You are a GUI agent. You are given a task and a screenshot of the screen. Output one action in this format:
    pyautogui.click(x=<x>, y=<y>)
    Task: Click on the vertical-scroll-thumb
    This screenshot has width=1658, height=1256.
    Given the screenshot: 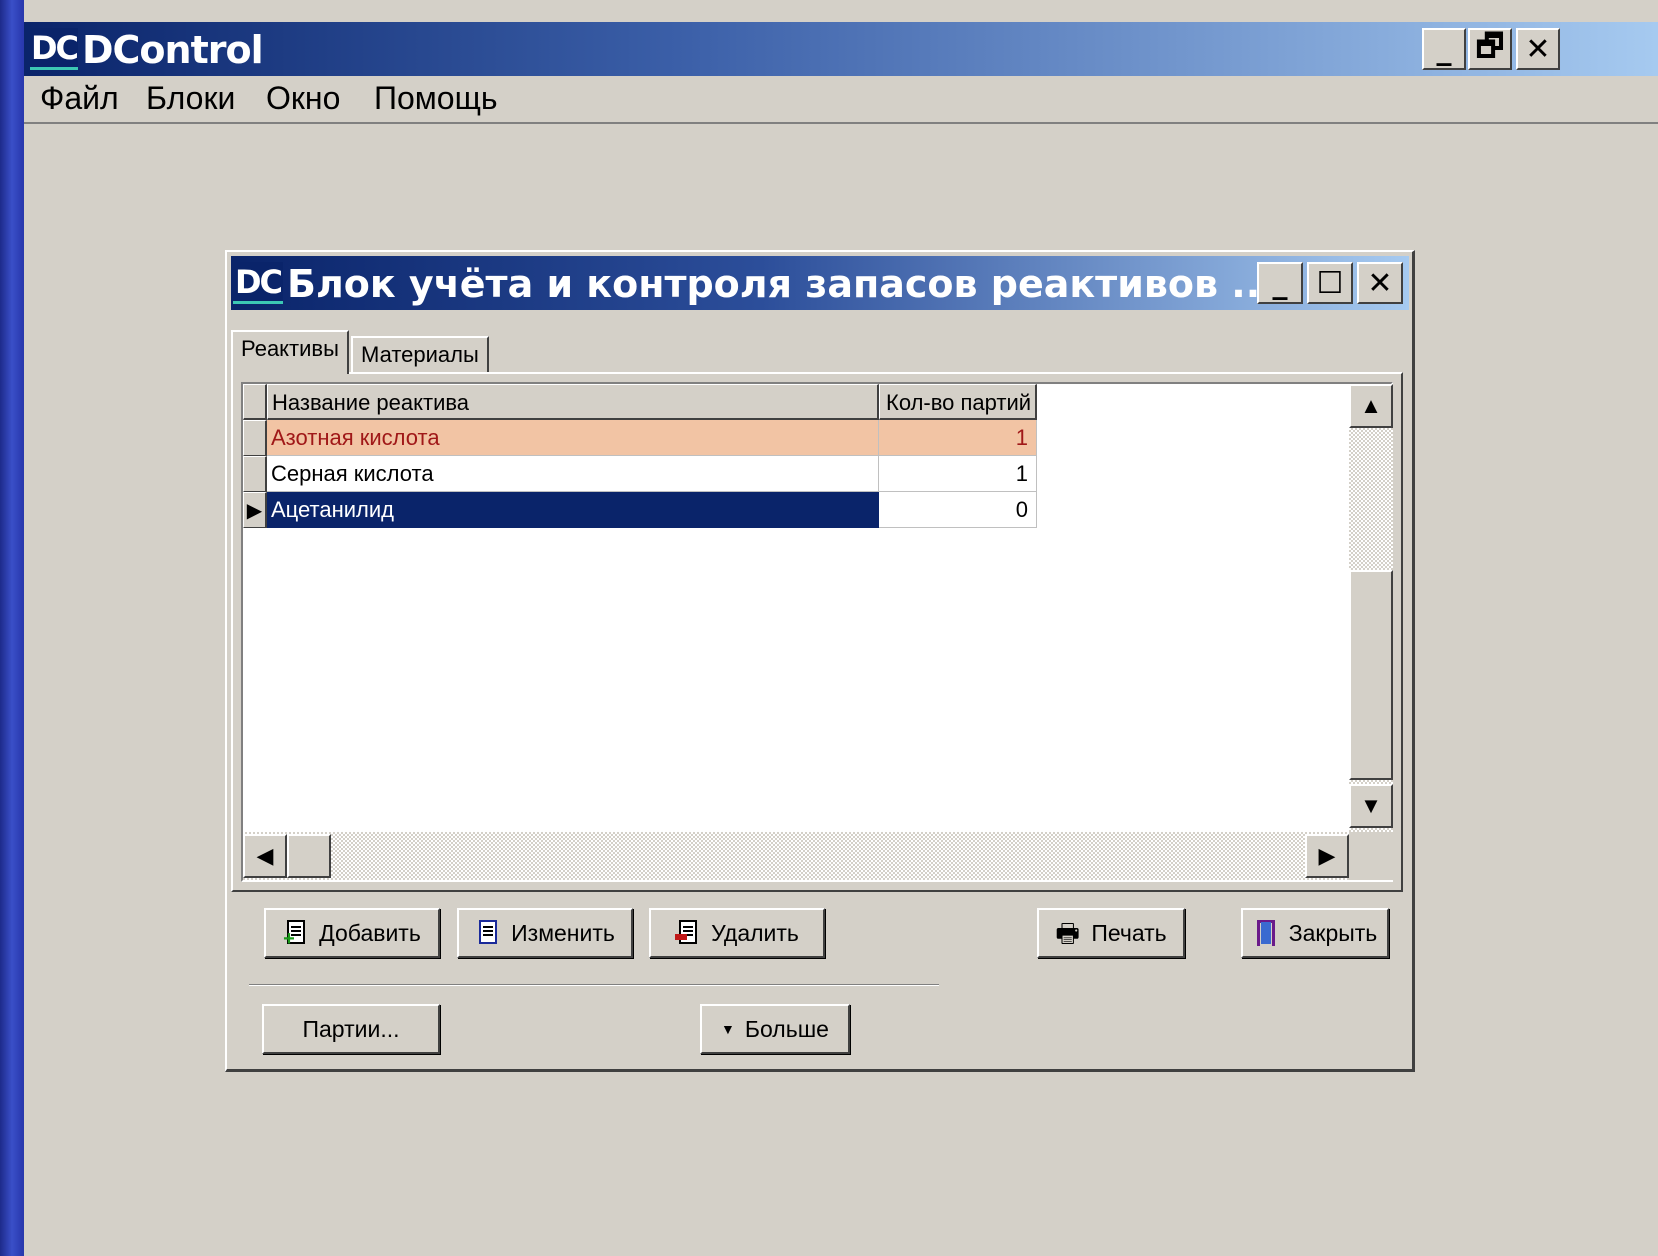 What is the action you would take?
    pyautogui.click(x=1371, y=675)
    